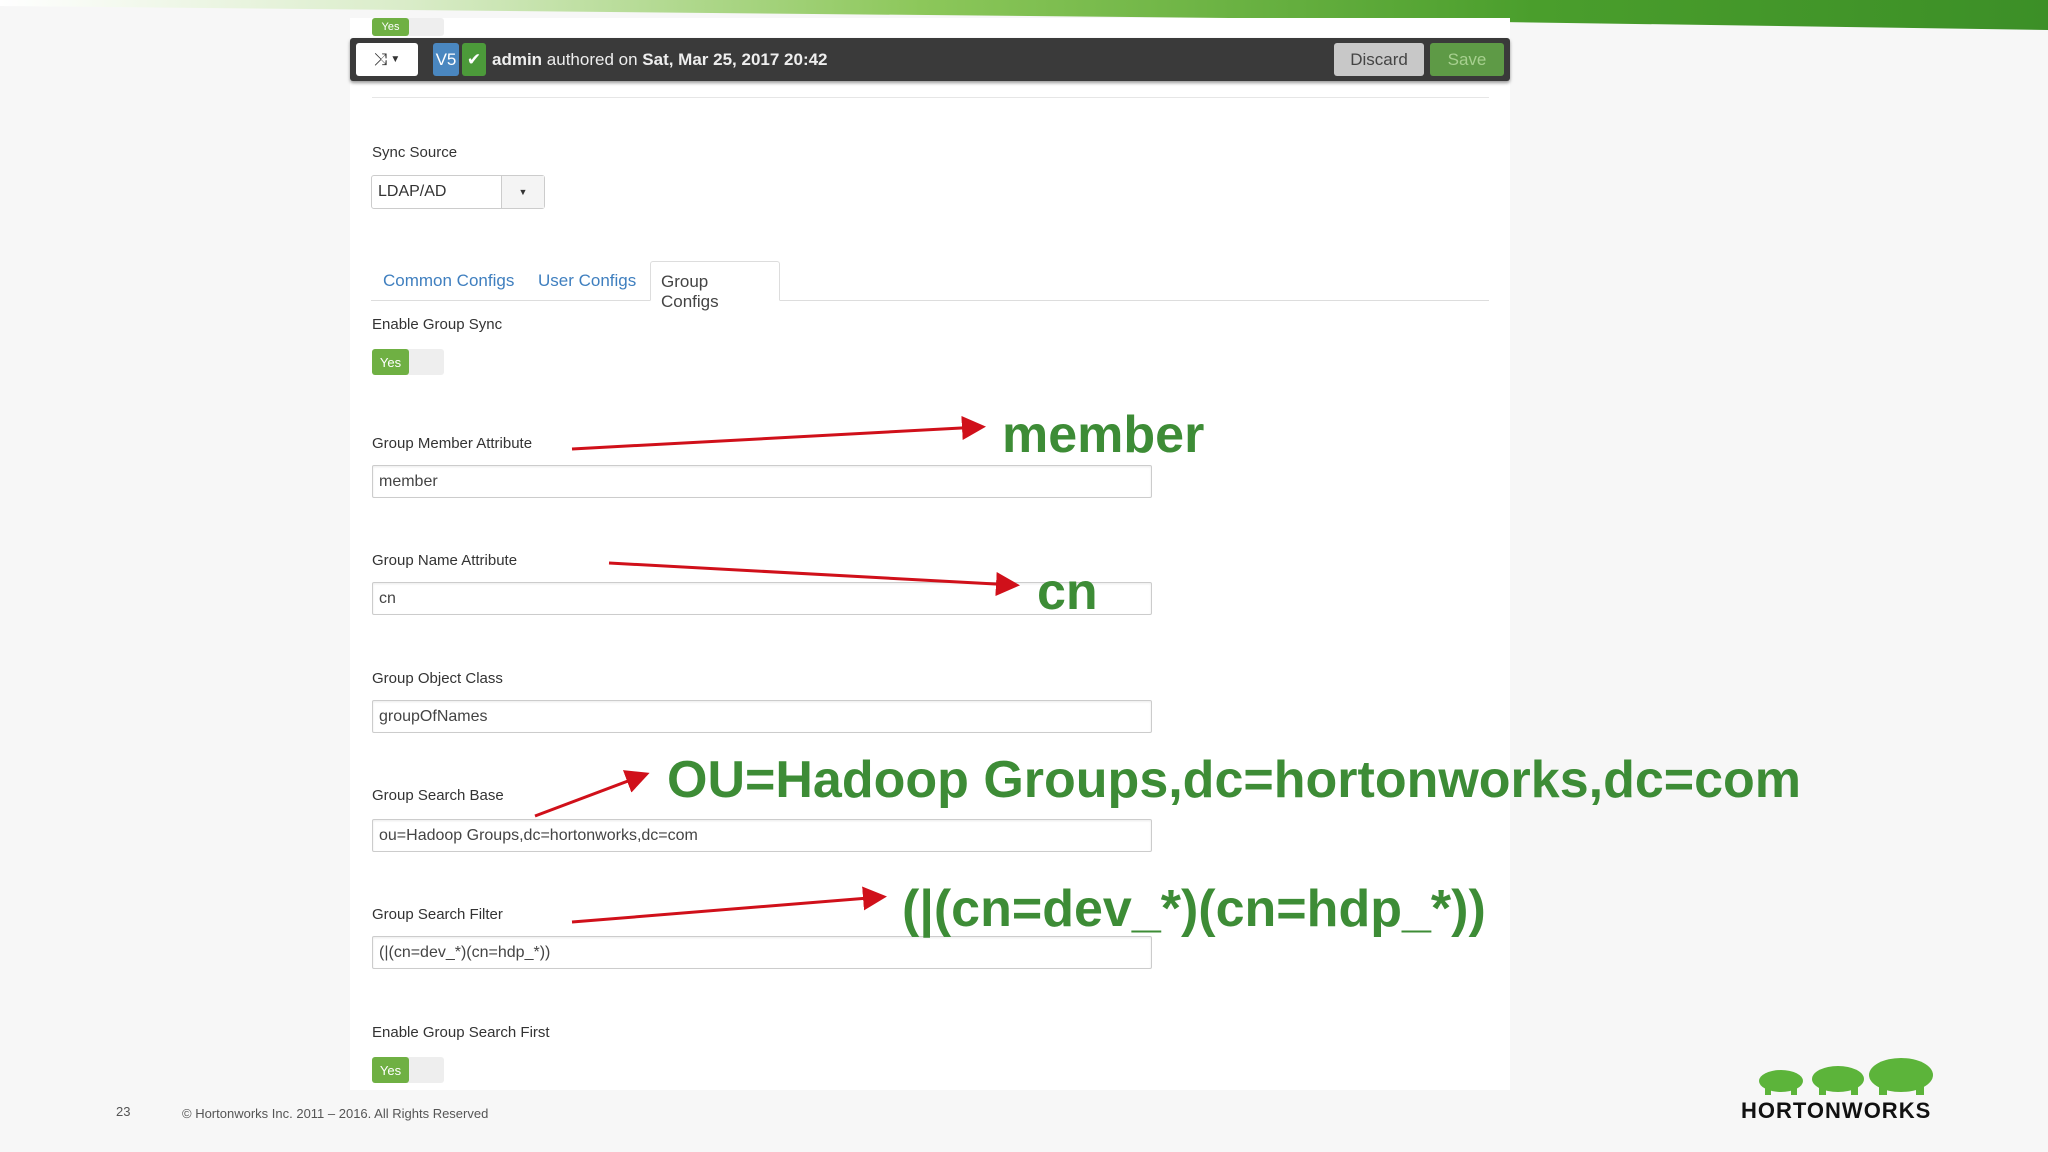  I want to click on arrow-search-base, so click(592, 794).